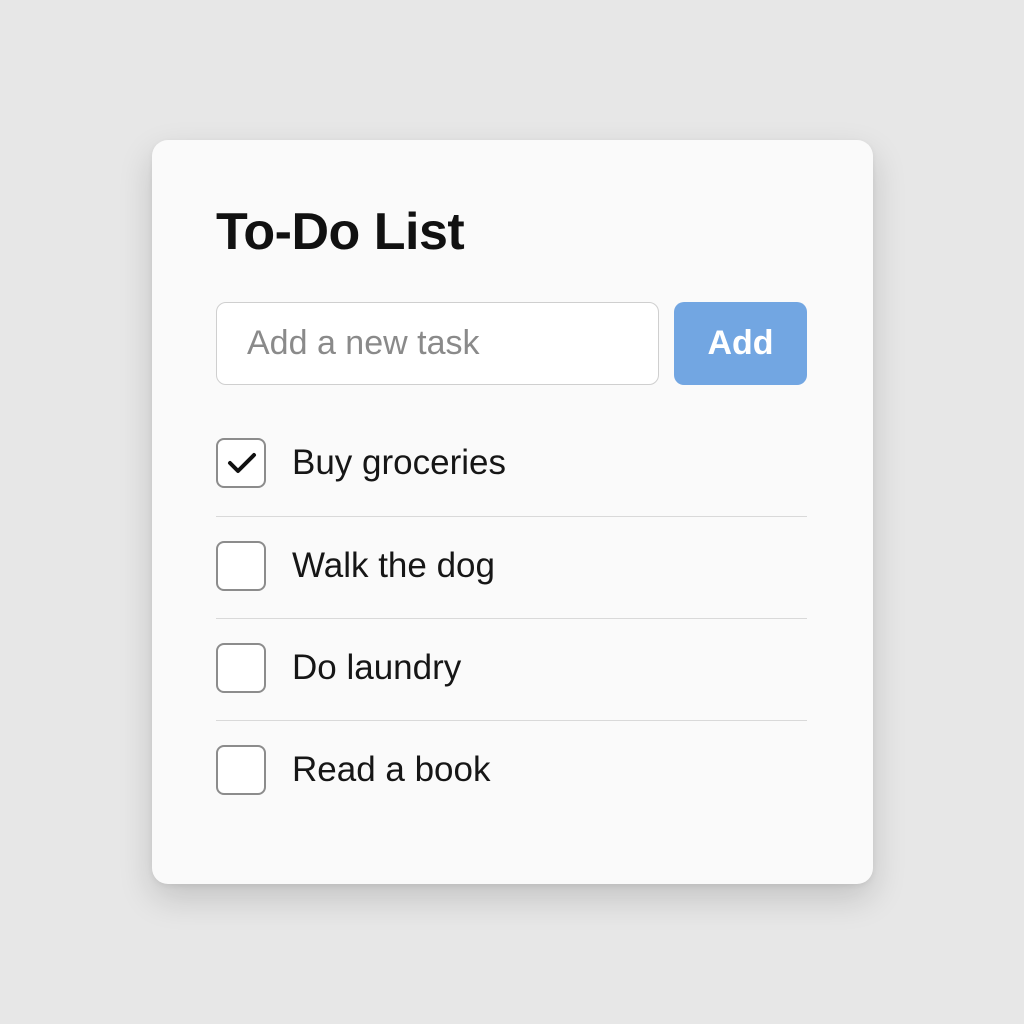 This screenshot has height=1024, width=1024. I want to click on task-label: Do laundry, so click(377, 667).